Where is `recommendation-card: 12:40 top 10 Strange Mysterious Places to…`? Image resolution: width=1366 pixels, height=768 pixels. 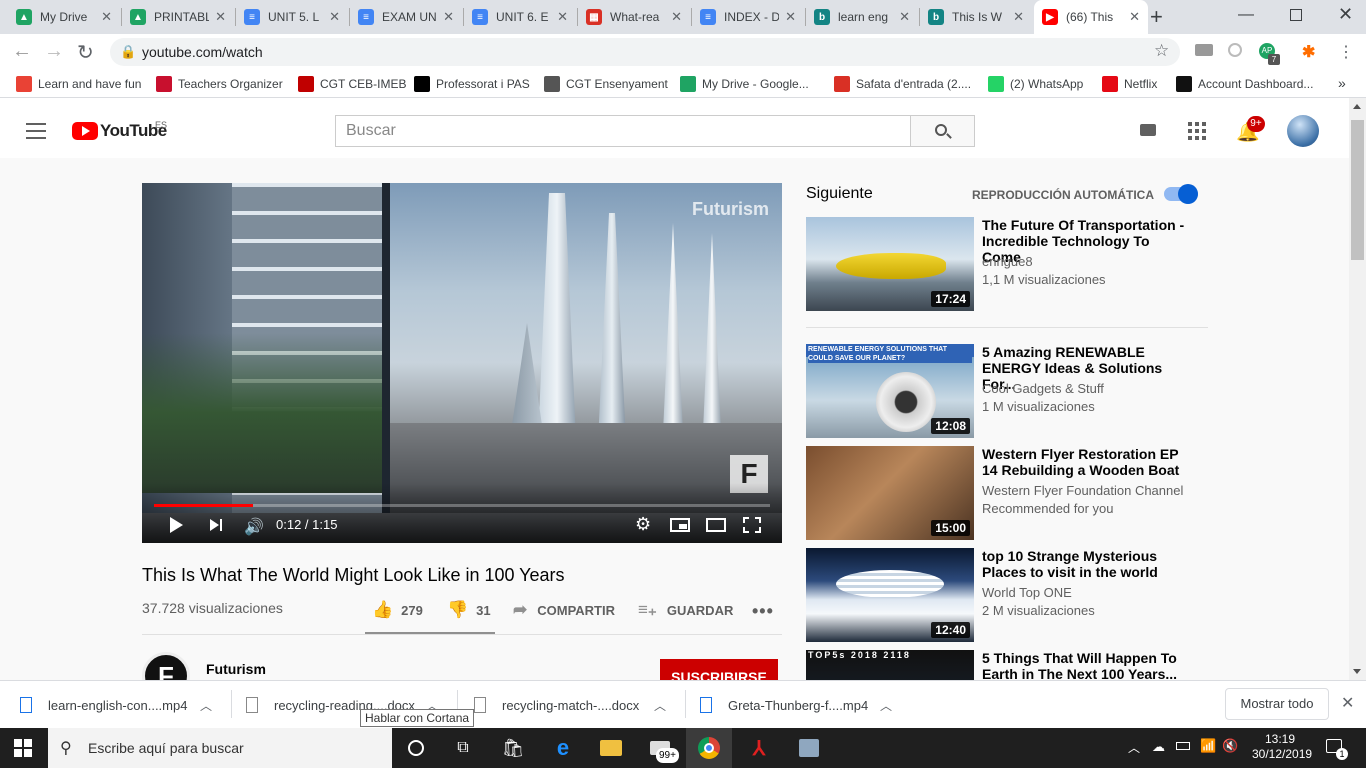 recommendation-card: 12:40 top 10 Strange Mysterious Places to… is located at coordinates (1011, 595).